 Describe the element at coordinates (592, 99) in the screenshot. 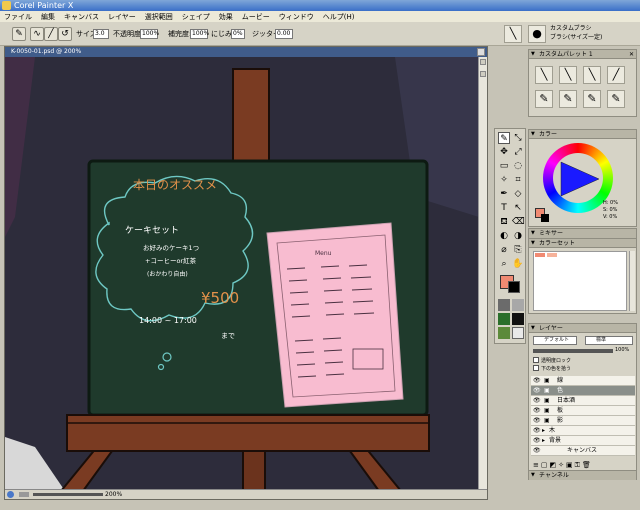

I see `custom-brush-7-icon: ✎` at that location.